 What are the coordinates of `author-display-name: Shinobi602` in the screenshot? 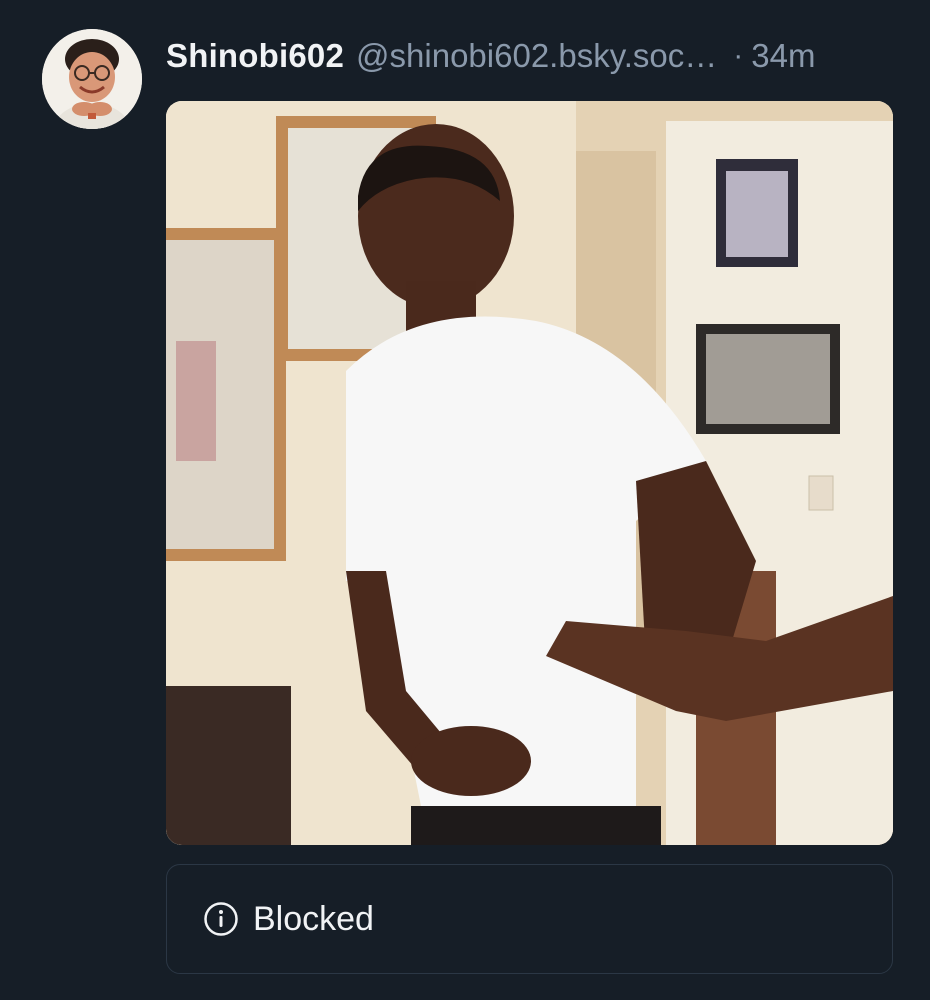 It's located at (255, 56).